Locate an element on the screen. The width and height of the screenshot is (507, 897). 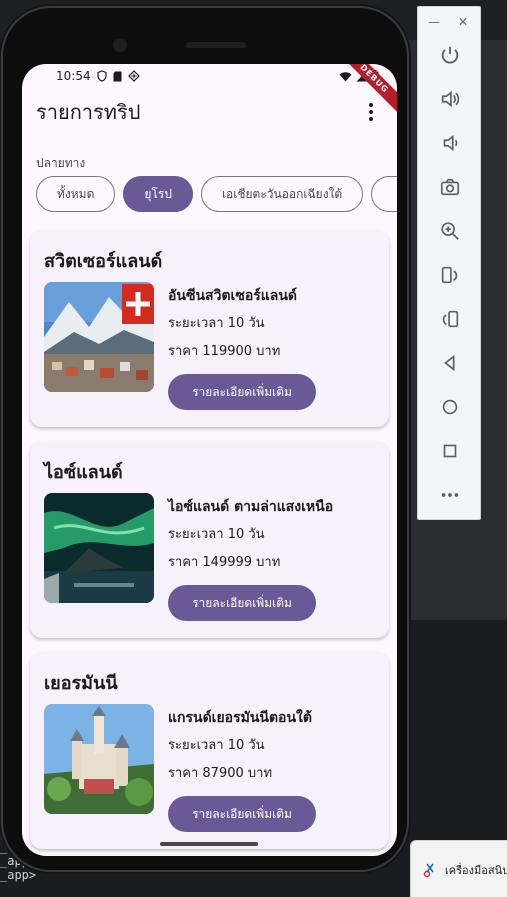
zoom-in-icon is located at coordinates (450, 231).